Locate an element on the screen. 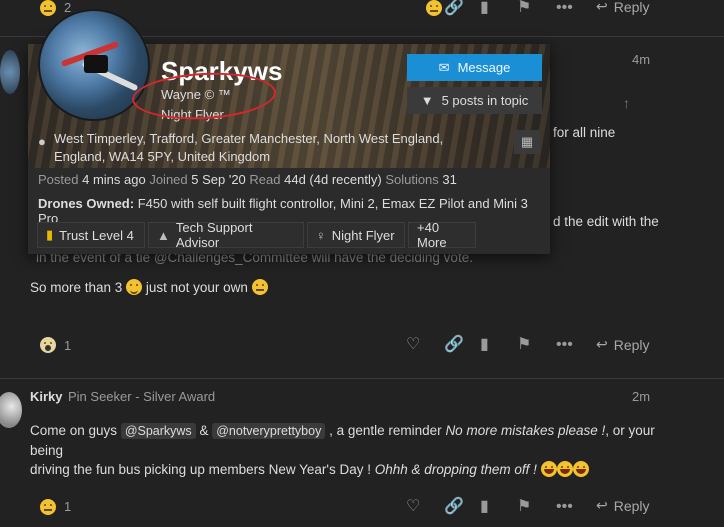  user-icon: ▲ is located at coordinates (163, 235).